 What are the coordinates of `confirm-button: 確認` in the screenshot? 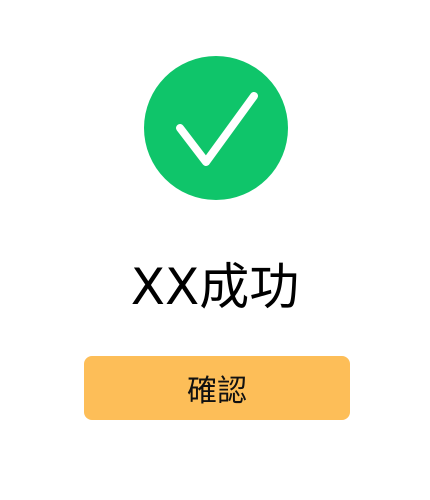 It's located at (217, 388).